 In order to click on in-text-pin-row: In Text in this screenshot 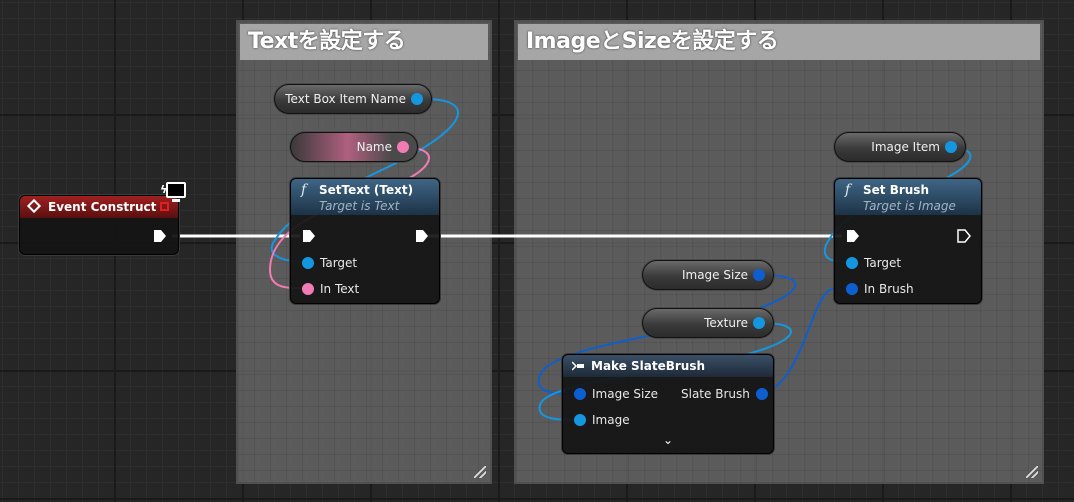, I will do `click(330, 289)`.